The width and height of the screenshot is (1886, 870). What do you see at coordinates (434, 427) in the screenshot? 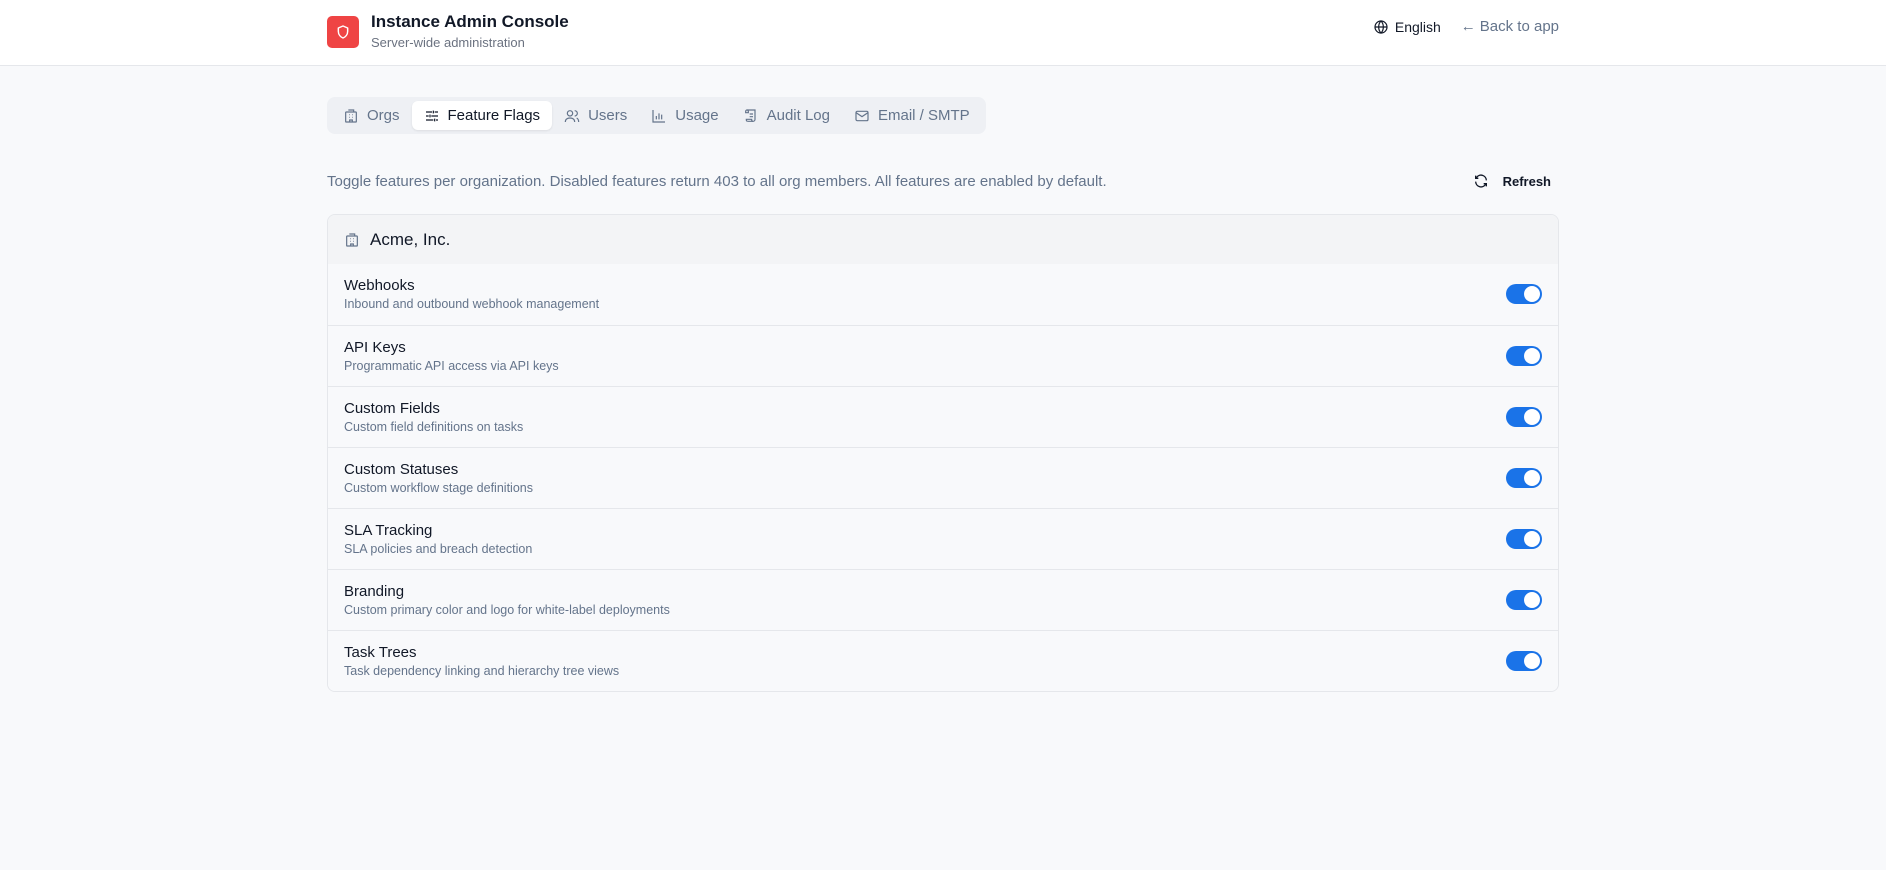
I see `feature-description: Custom field definitions on tasks` at bounding box center [434, 427].